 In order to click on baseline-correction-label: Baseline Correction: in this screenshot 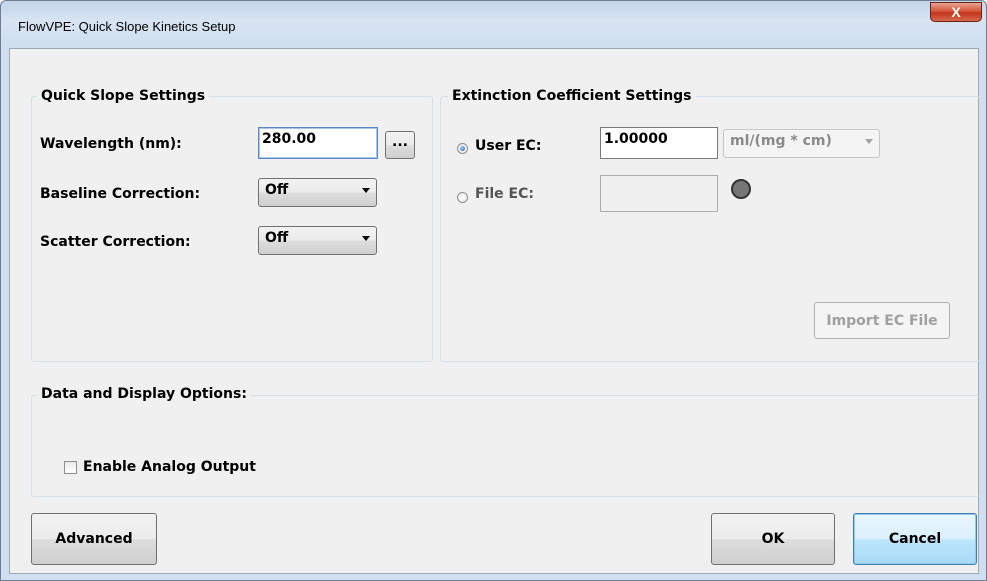, I will do `click(120, 194)`.